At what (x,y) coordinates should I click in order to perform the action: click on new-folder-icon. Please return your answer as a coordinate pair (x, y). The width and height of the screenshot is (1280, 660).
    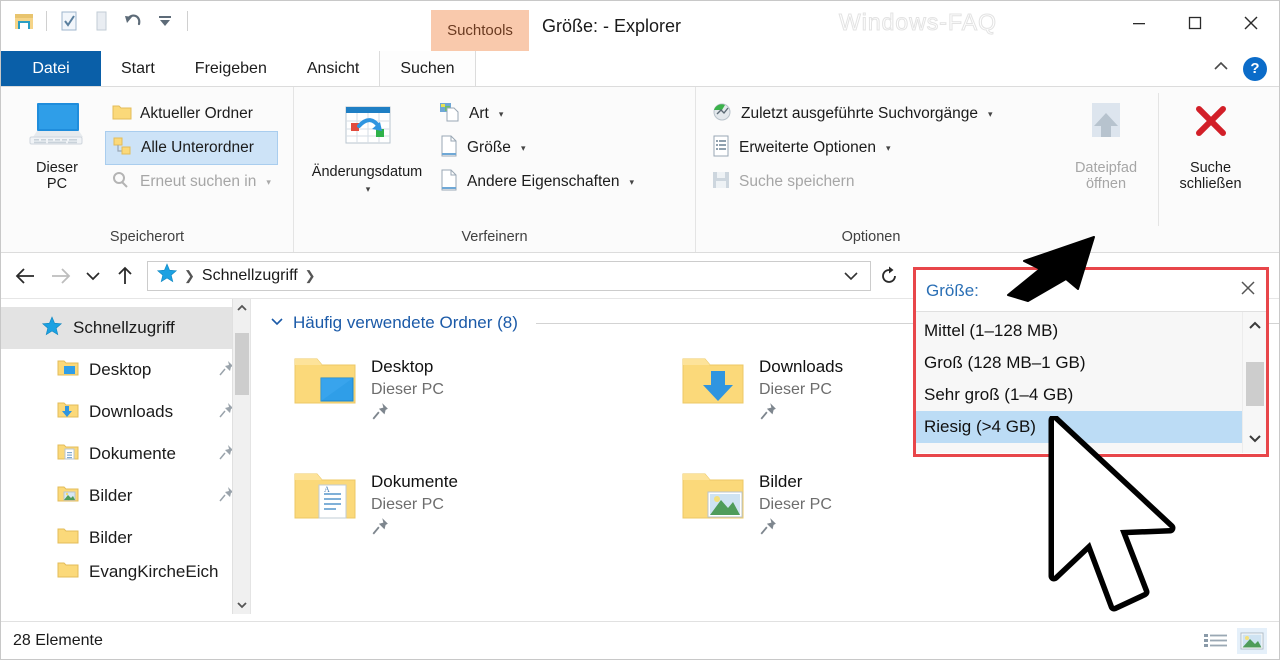
    Looking at the image, I should click on (101, 21).